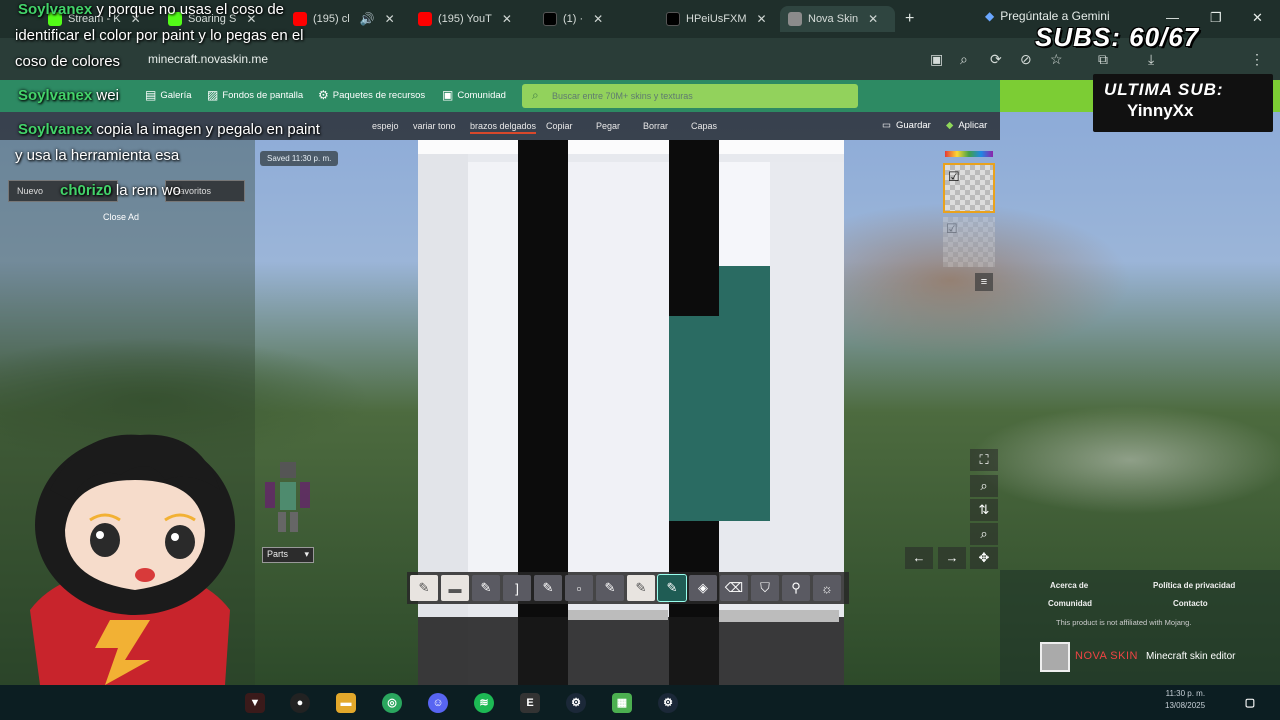 The width and height of the screenshot is (1280, 720). What do you see at coordinates (608, 126) in the screenshot?
I see `paste-menu: Pegar` at bounding box center [608, 126].